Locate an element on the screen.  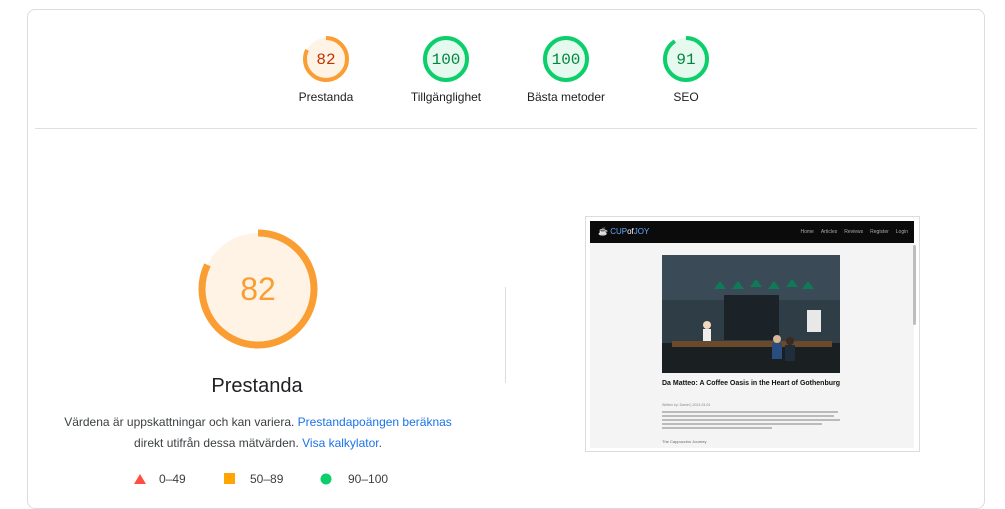
gauge-score: 82 is located at coordinates (325, 60).